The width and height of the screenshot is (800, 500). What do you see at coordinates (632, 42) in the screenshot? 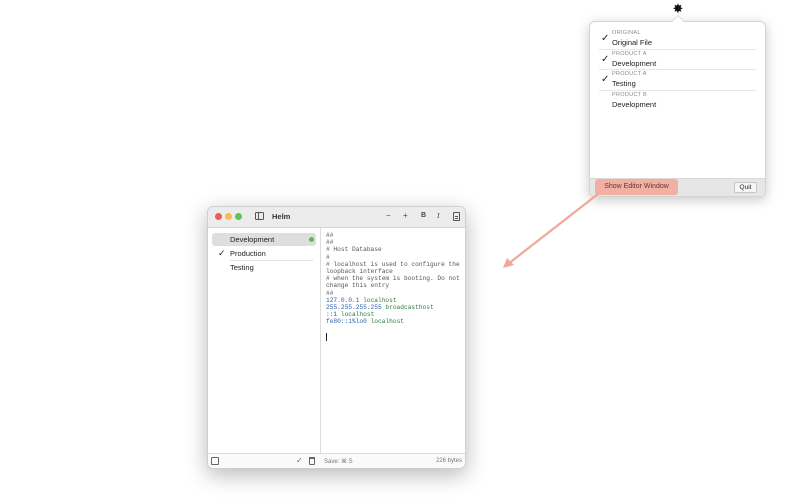
I see `profile-name: Original File` at bounding box center [632, 42].